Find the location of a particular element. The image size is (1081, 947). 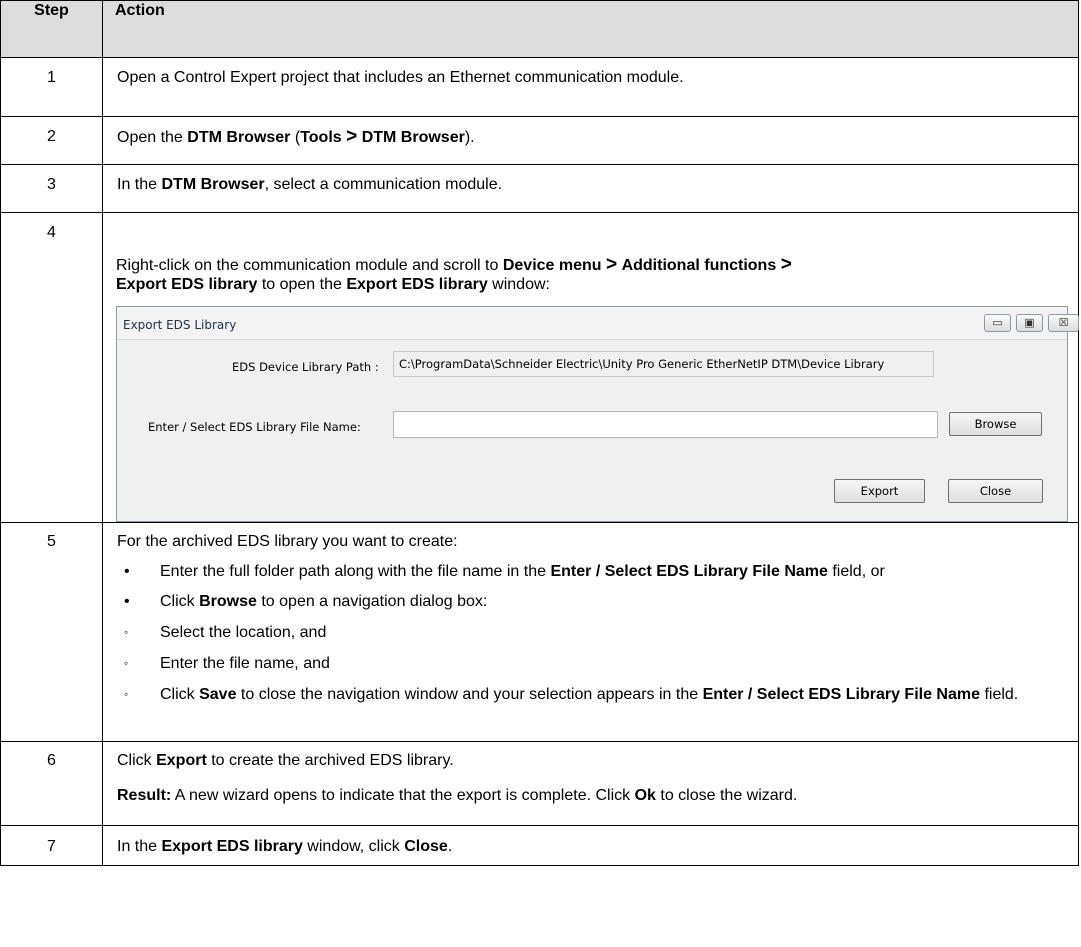

action-text: to create the archived EDS library. is located at coordinates (330, 760).